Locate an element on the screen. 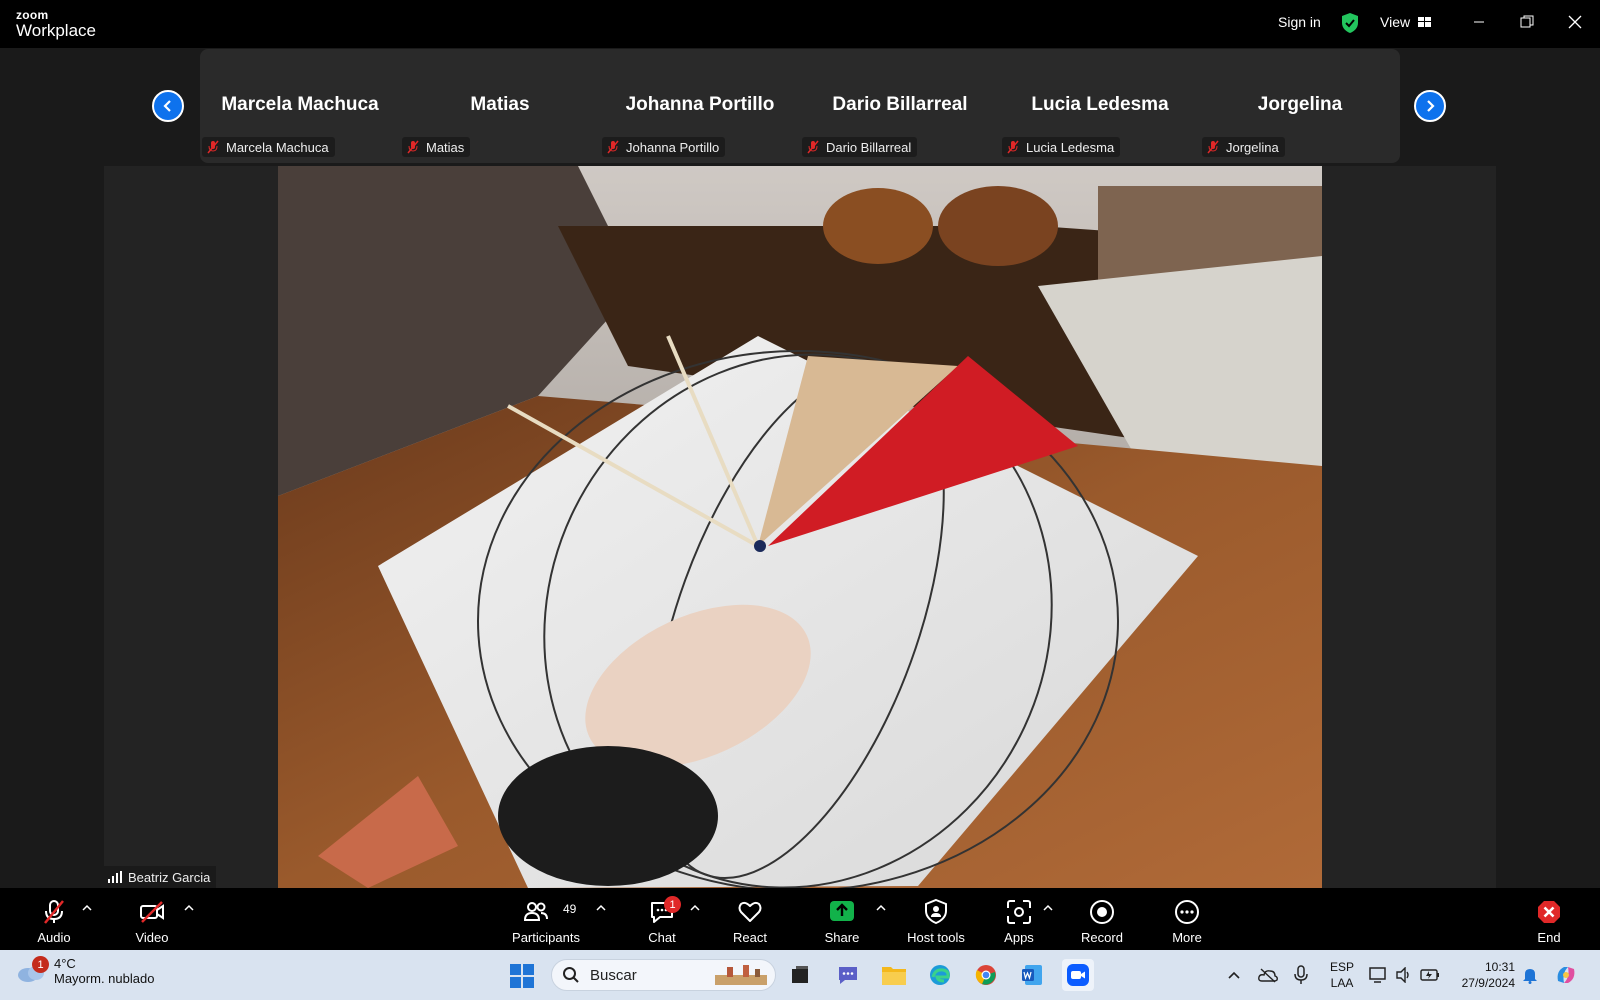 The width and height of the screenshot is (1600, 1000). audio-options-caret-icon is located at coordinates (87, 908).